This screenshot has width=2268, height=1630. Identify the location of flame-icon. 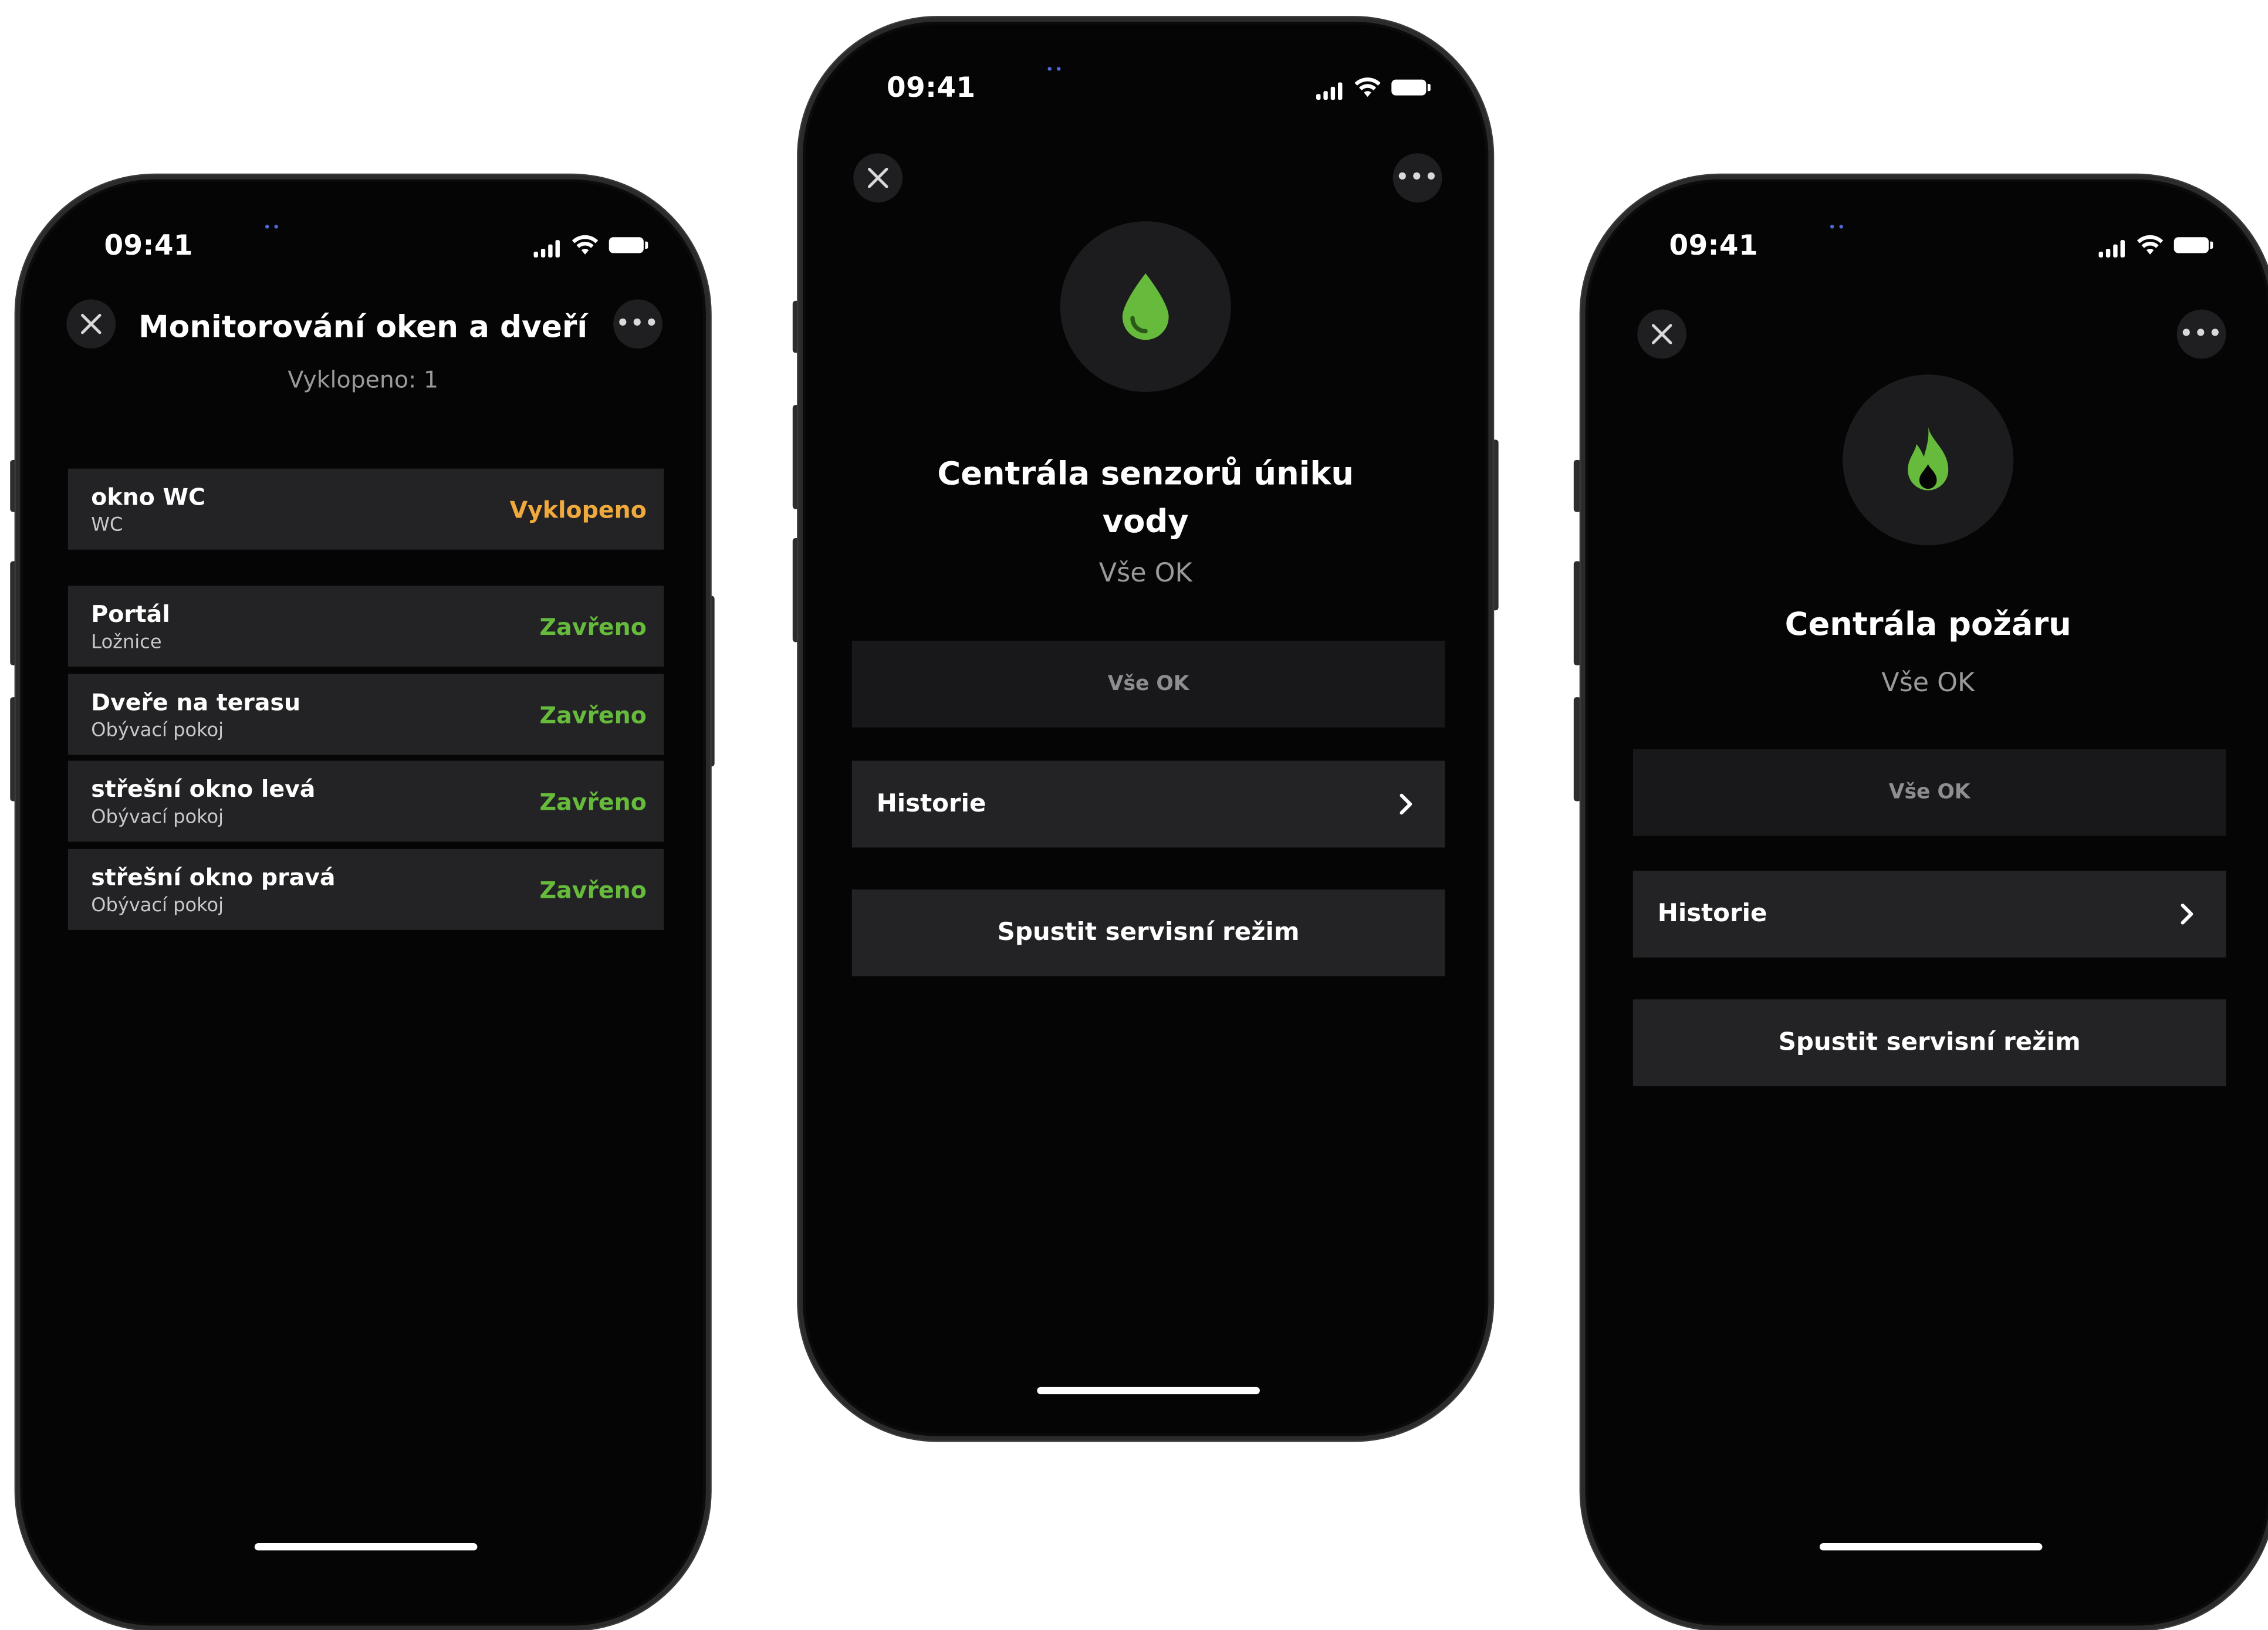
(1928, 459).